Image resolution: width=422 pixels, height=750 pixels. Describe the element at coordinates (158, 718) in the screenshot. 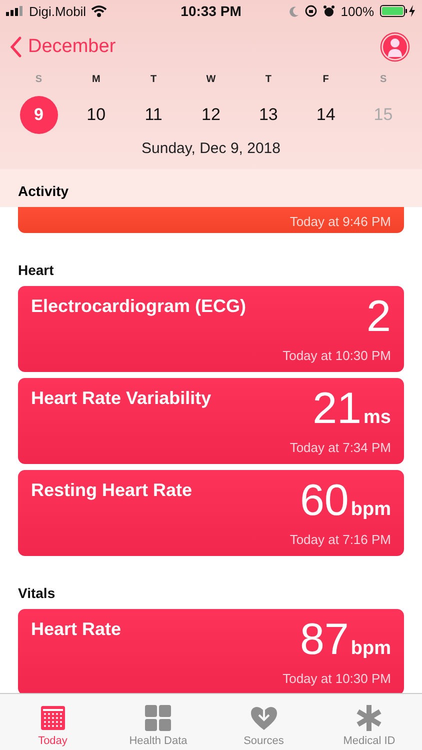

I see `grid-icon` at that location.